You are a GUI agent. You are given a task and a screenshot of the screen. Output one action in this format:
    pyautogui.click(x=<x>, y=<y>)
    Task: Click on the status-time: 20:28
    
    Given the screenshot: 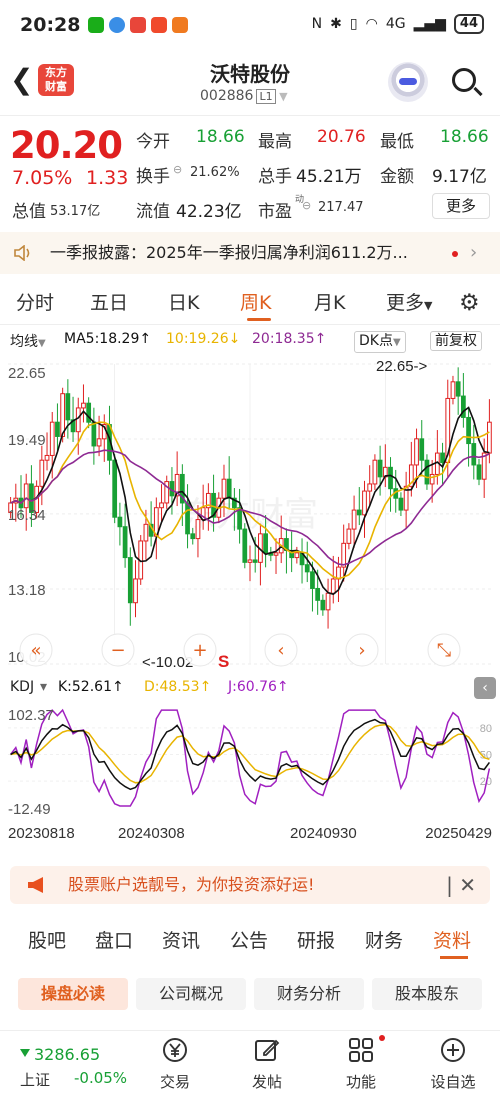 What is the action you would take?
    pyautogui.click(x=50, y=25)
    